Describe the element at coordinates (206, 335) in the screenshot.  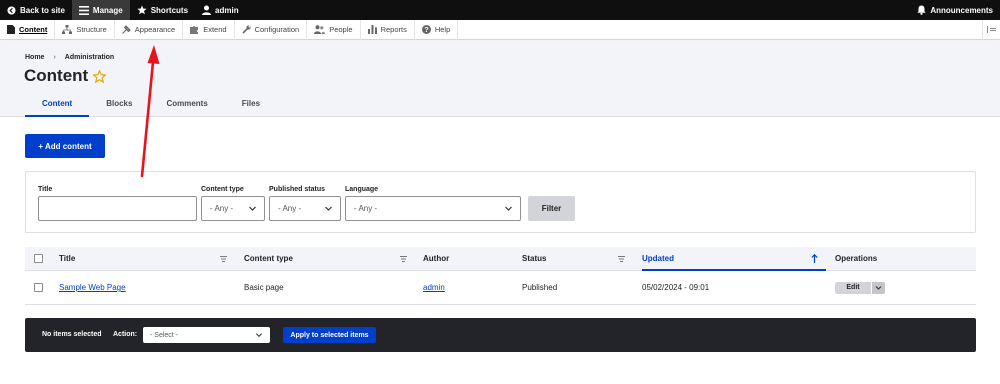
I see `action-select: - Select -` at that location.